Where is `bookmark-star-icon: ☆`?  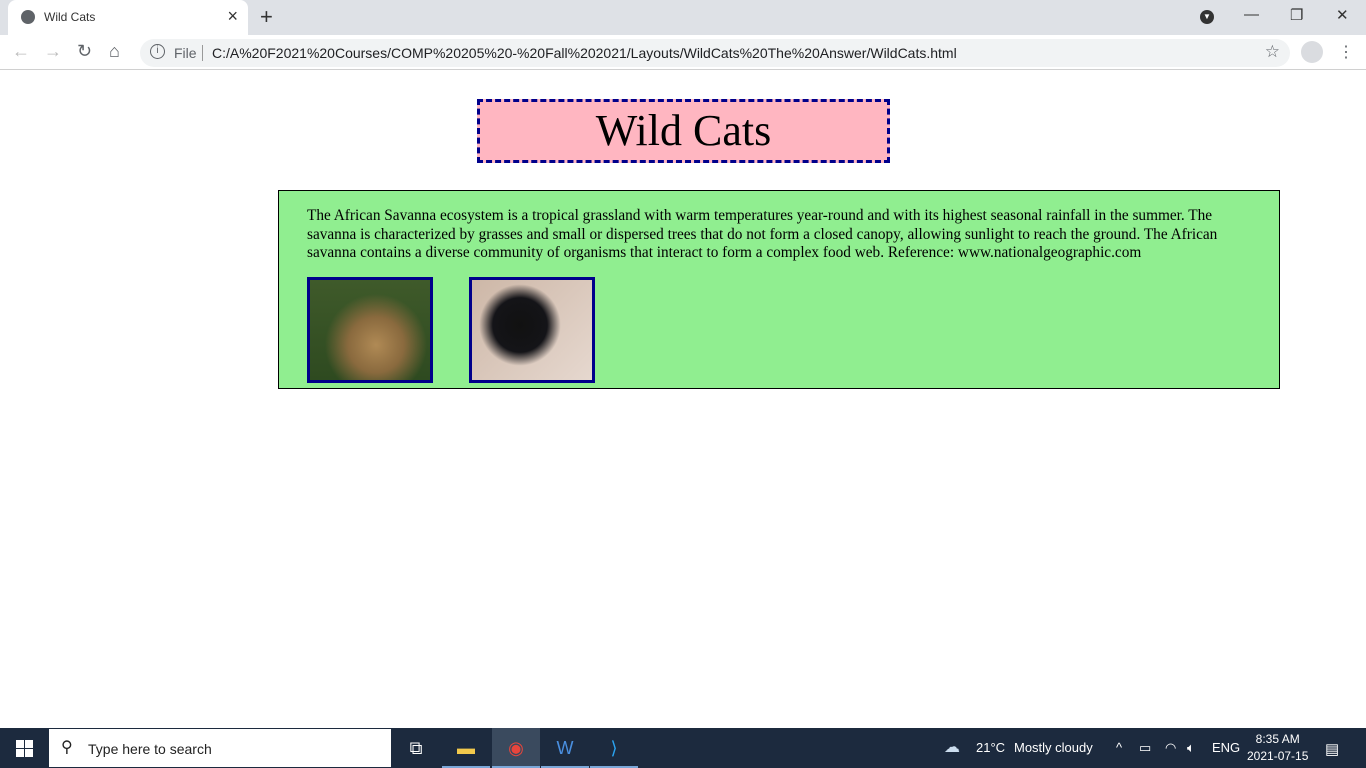
bookmark-star-icon: ☆ is located at coordinates (1272, 52).